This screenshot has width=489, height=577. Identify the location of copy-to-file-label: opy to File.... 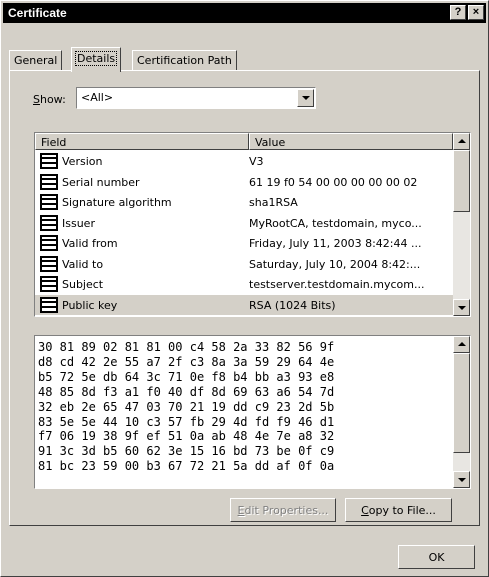
(402, 510).